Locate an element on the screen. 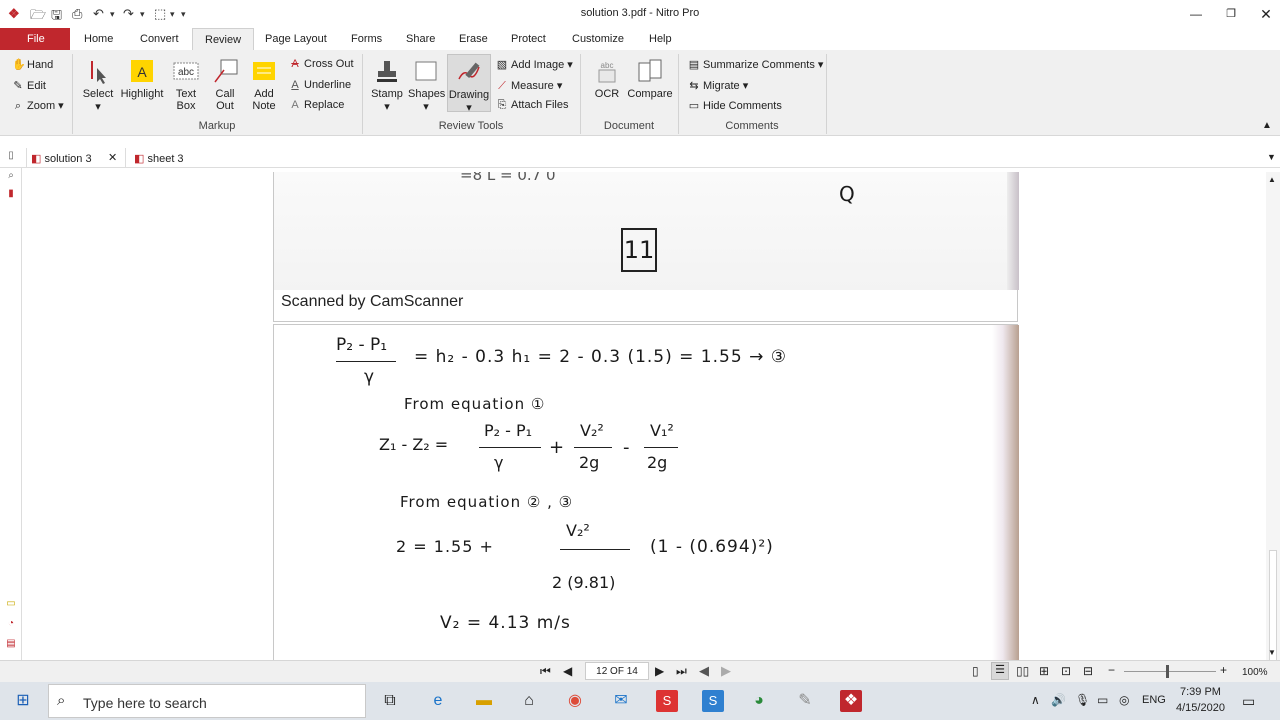 The height and width of the screenshot is (720, 1280). attachments-panel-icon: ▮ is located at coordinates (11, 195).